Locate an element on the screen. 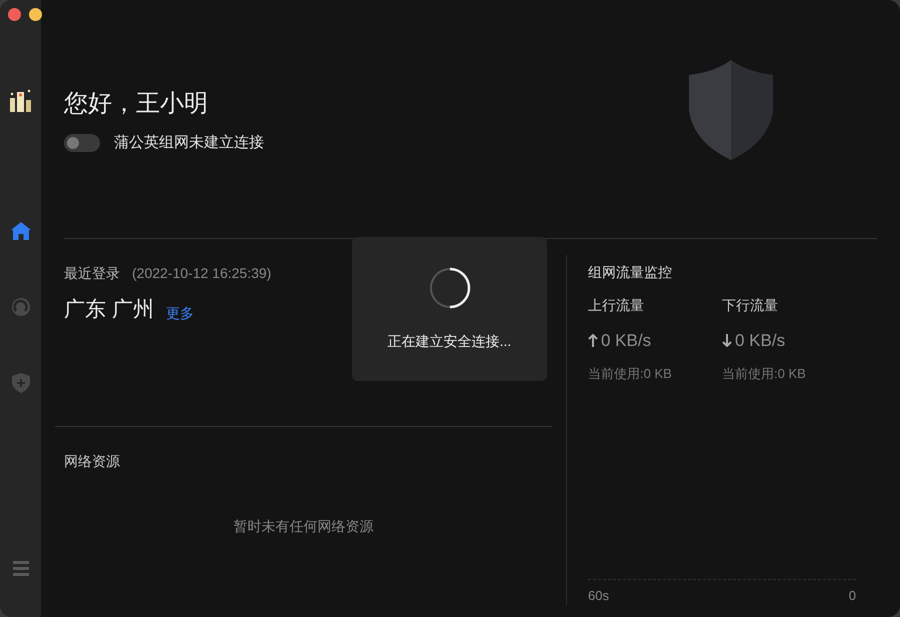 This screenshot has width=900, height=617. up-arrow-icon is located at coordinates (593, 341).